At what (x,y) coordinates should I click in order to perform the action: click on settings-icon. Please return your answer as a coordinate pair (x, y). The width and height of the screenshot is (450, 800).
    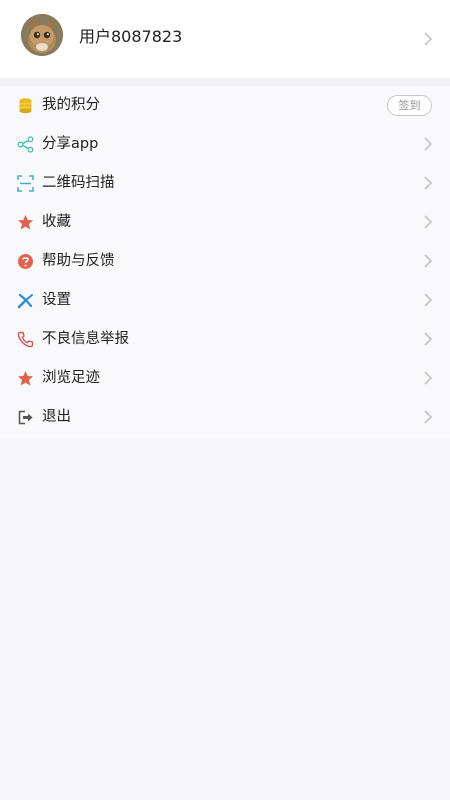
    Looking at the image, I should click on (25, 300).